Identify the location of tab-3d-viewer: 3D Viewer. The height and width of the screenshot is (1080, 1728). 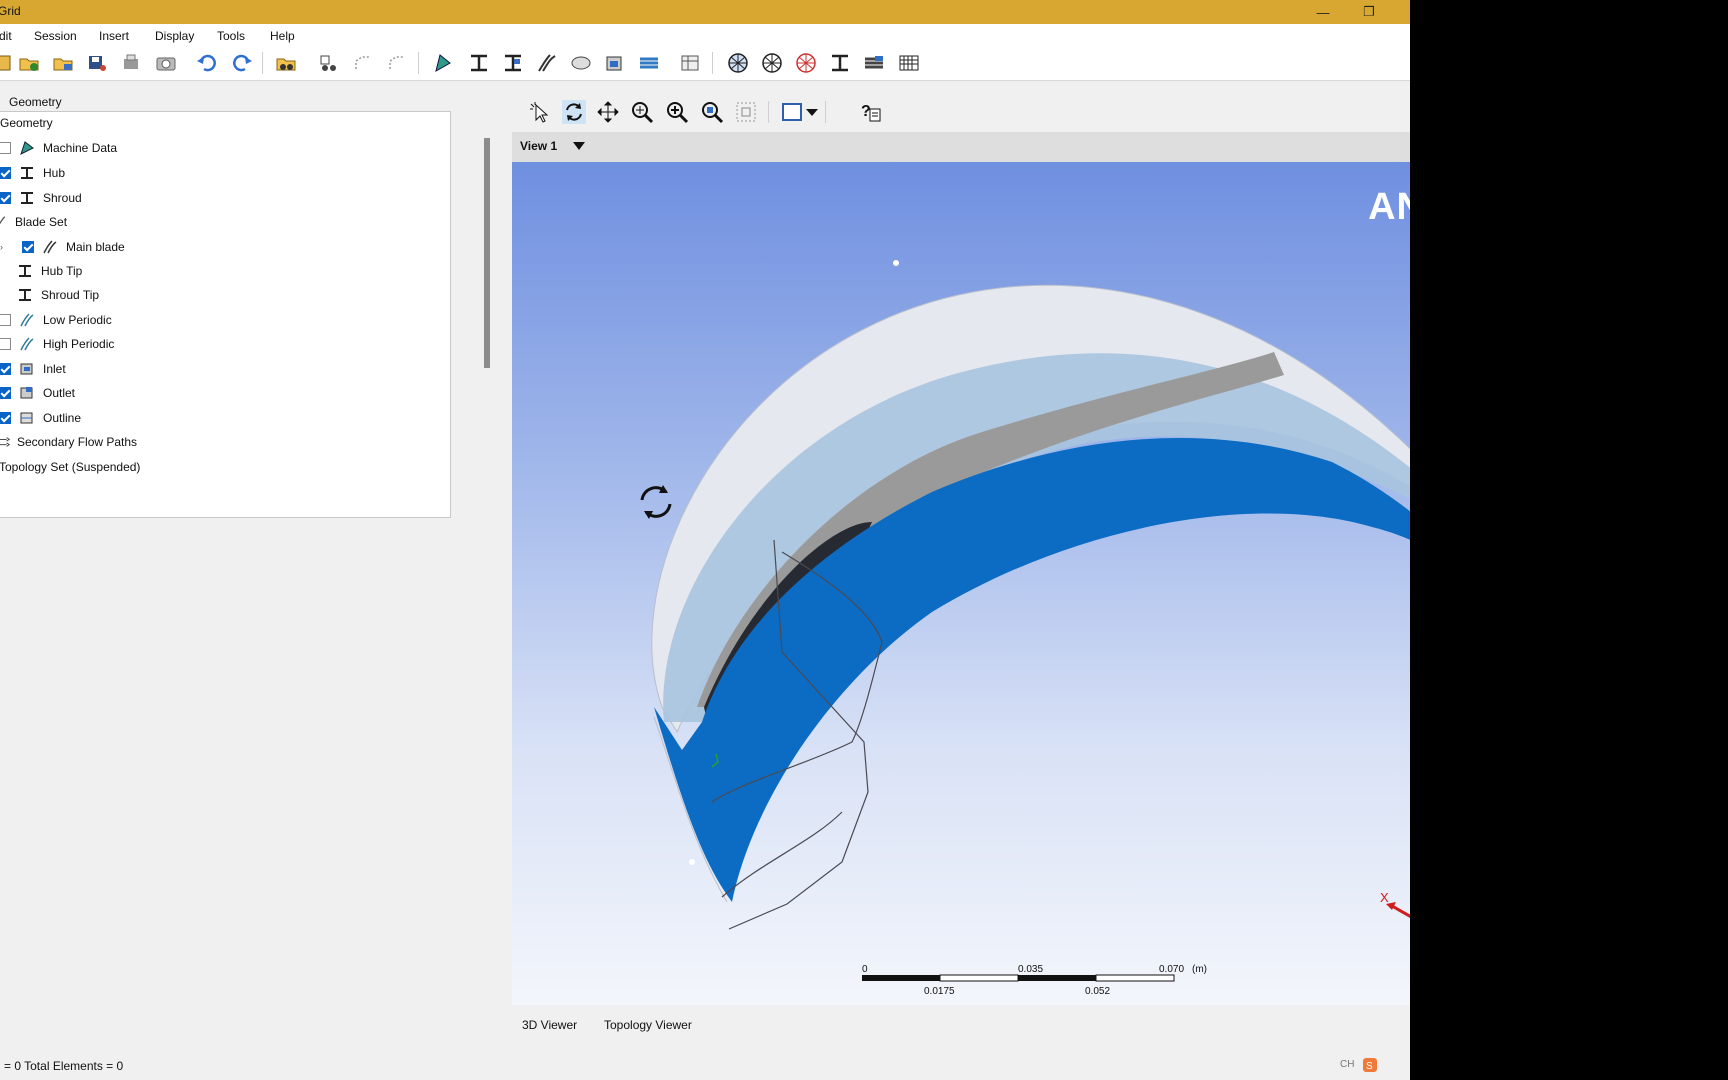
(549, 1025).